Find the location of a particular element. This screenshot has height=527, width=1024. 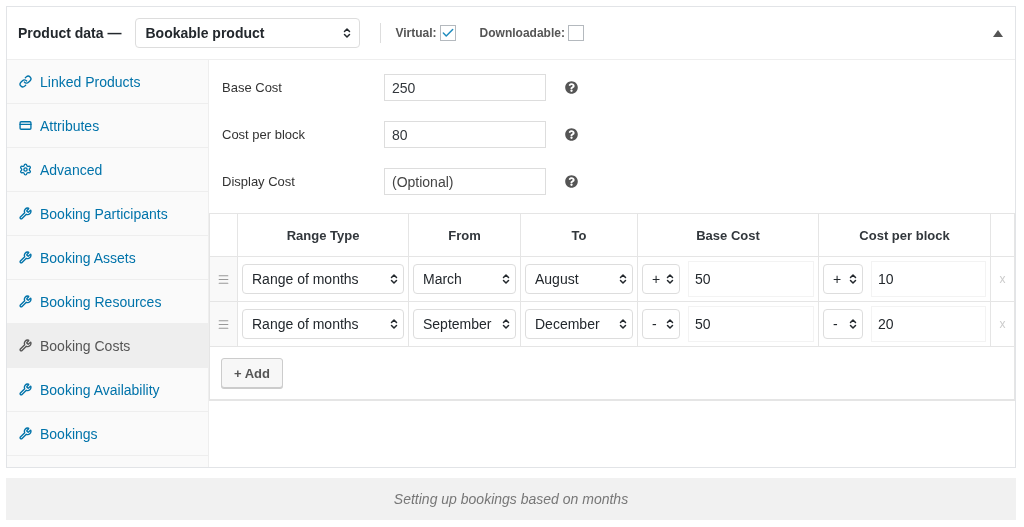

settings-icon is located at coordinates (25, 169).